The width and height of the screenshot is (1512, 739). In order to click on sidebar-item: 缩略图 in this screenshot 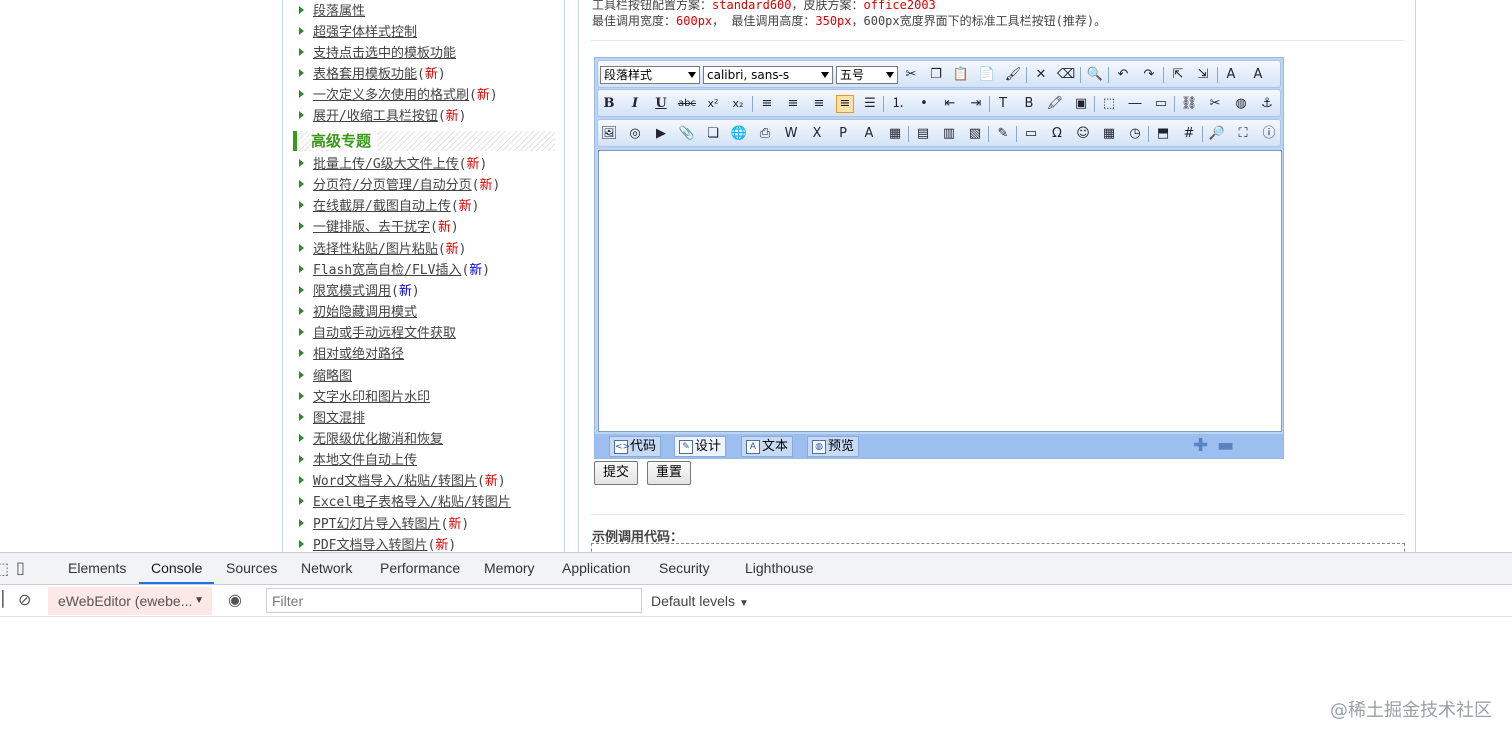, I will do `click(325, 377)`.